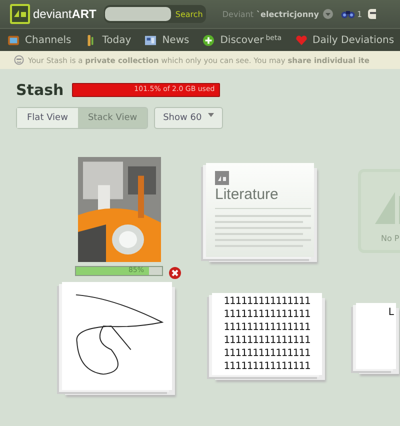 The height and width of the screenshot is (426, 400). I want to click on figure-icon, so click(90, 40).